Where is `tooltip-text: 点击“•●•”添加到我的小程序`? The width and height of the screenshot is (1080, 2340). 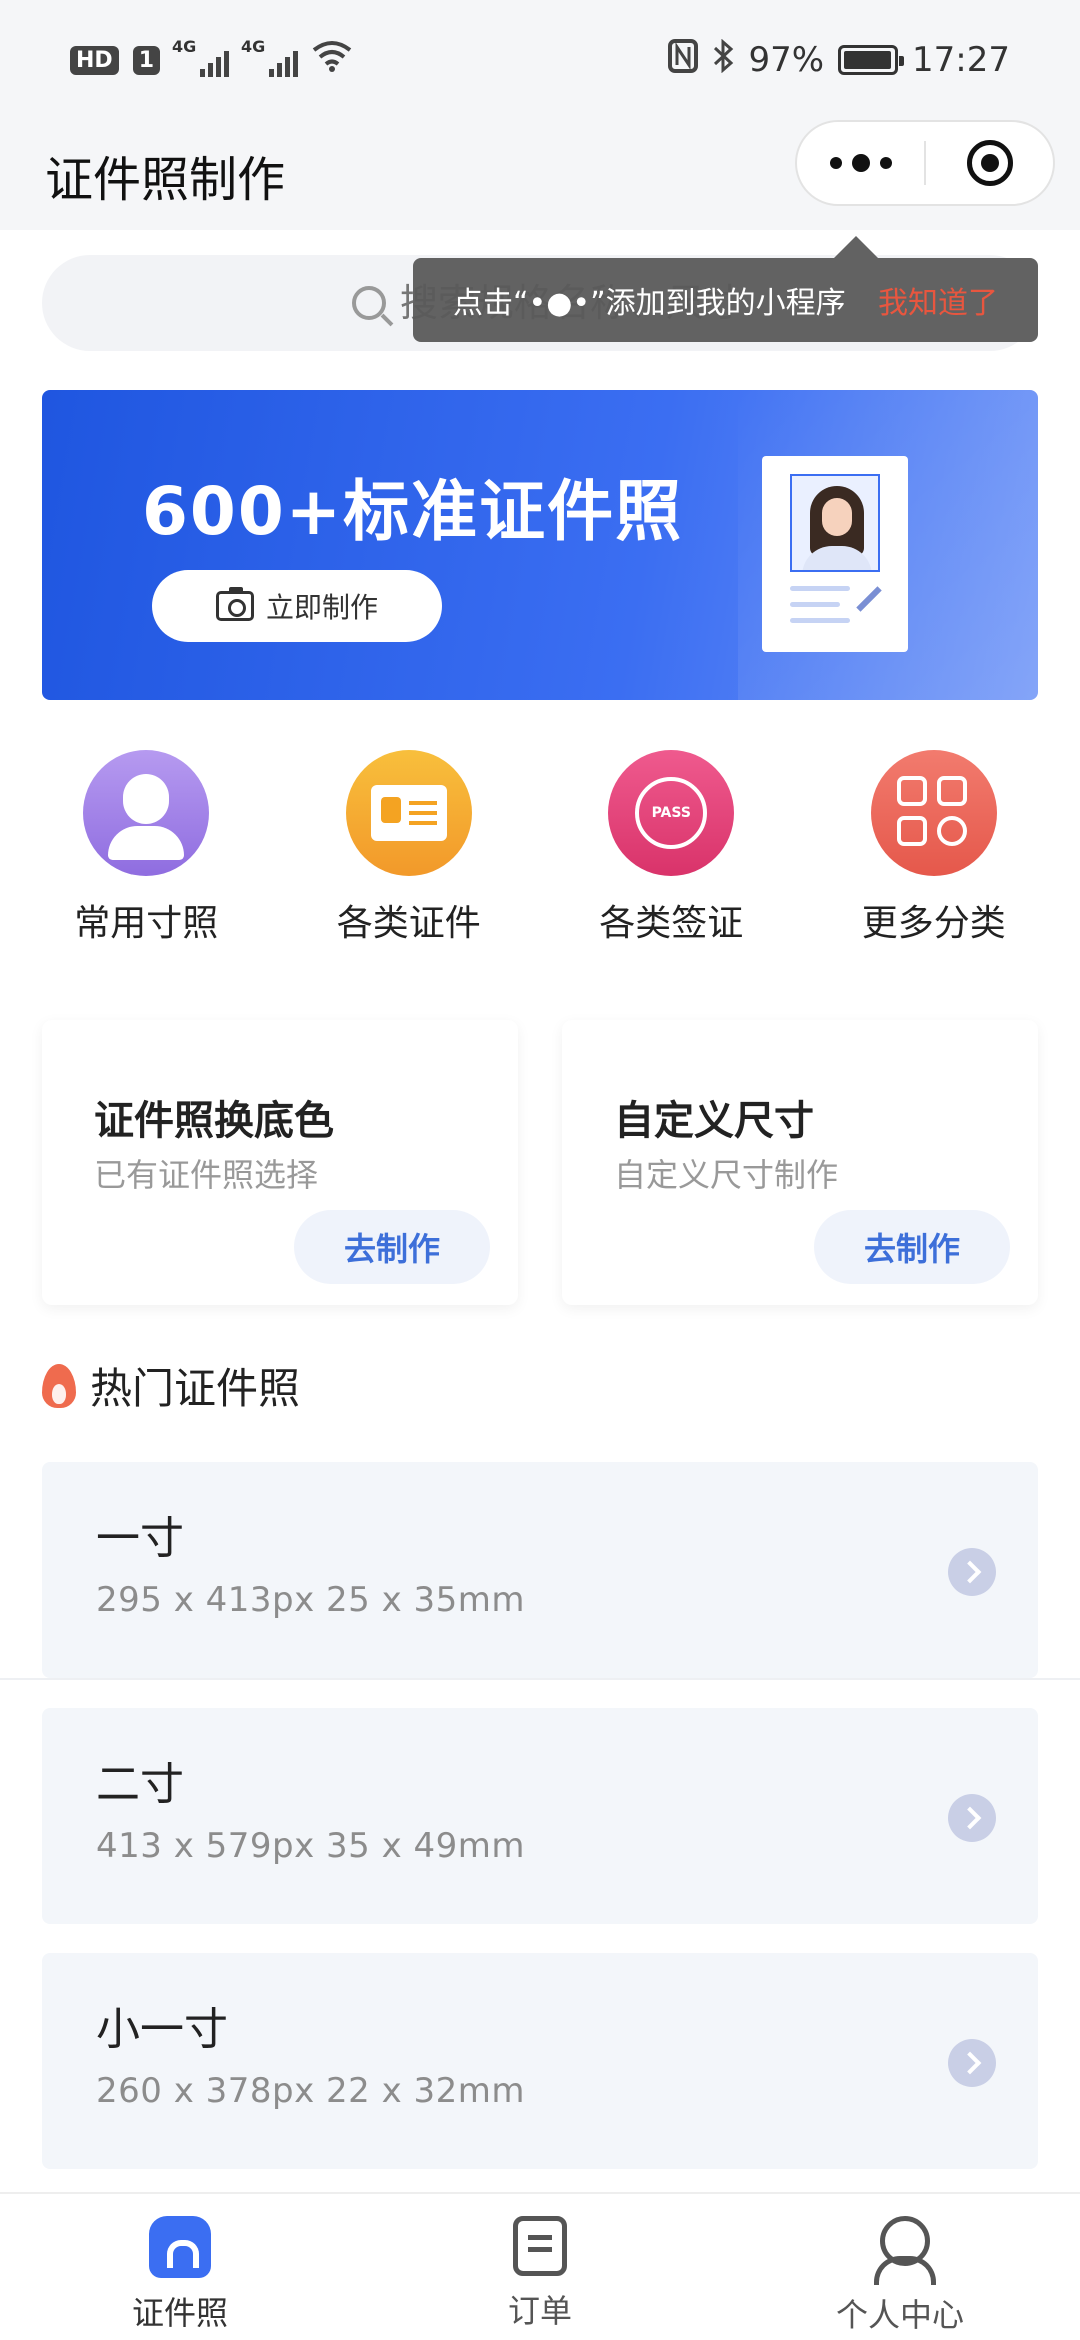 tooltip-text: 点击“•●•”添加到我的小程序 is located at coordinates (649, 303).